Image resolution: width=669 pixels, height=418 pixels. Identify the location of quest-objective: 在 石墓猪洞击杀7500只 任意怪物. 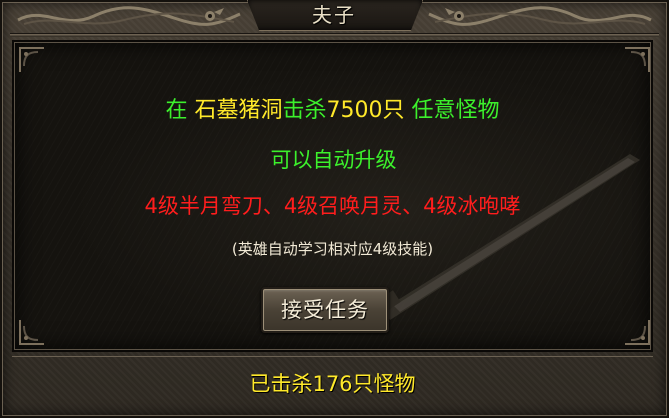
(332, 108).